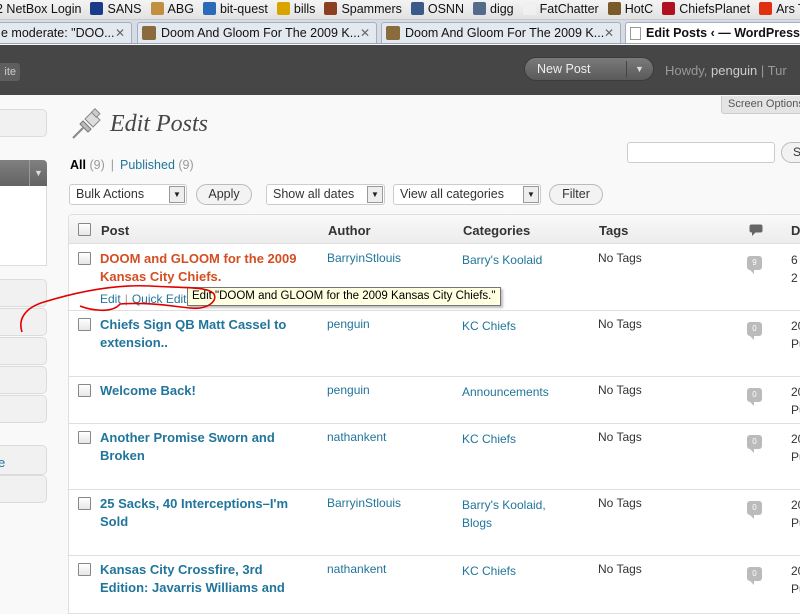 The width and height of the screenshot is (800, 614). I want to click on bookmark-item: FatChatter, so click(560, 9).